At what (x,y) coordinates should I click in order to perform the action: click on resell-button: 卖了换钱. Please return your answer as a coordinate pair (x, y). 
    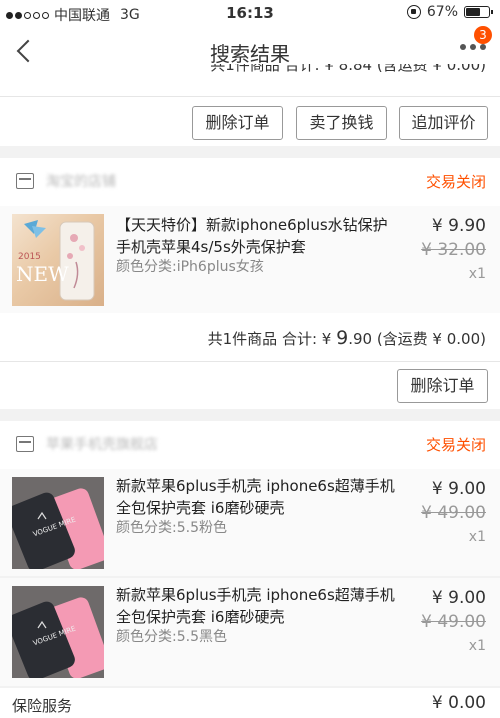
    Looking at the image, I should click on (341, 123).